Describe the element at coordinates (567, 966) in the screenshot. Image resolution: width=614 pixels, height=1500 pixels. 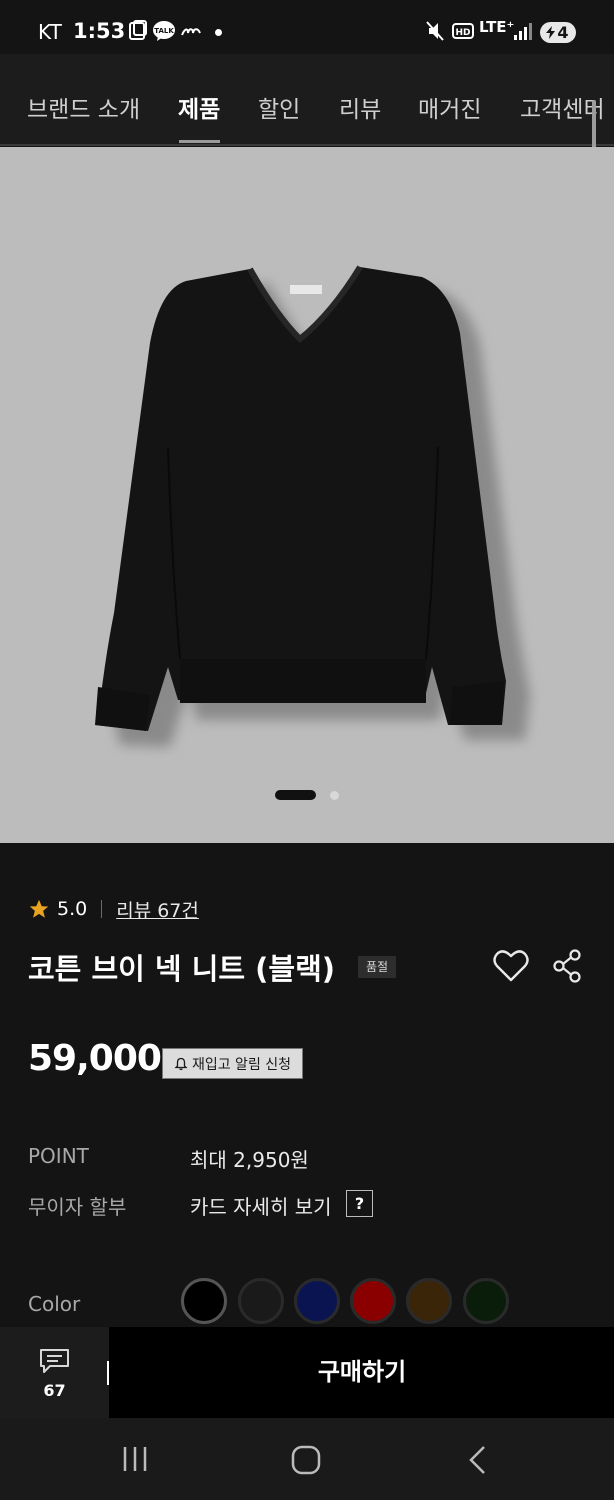
I see `share-icon` at that location.